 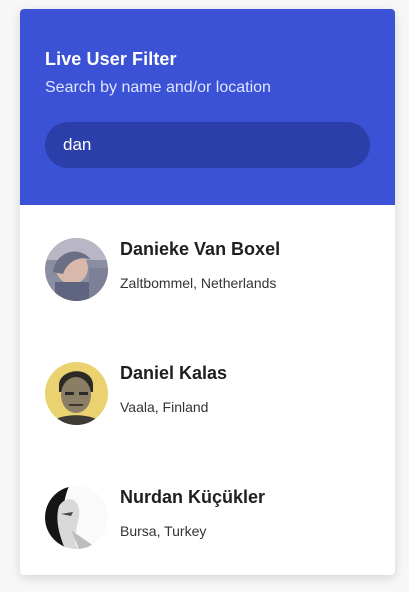 I want to click on user-name: Nurdan Küçükler, so click(x=193, y=497).